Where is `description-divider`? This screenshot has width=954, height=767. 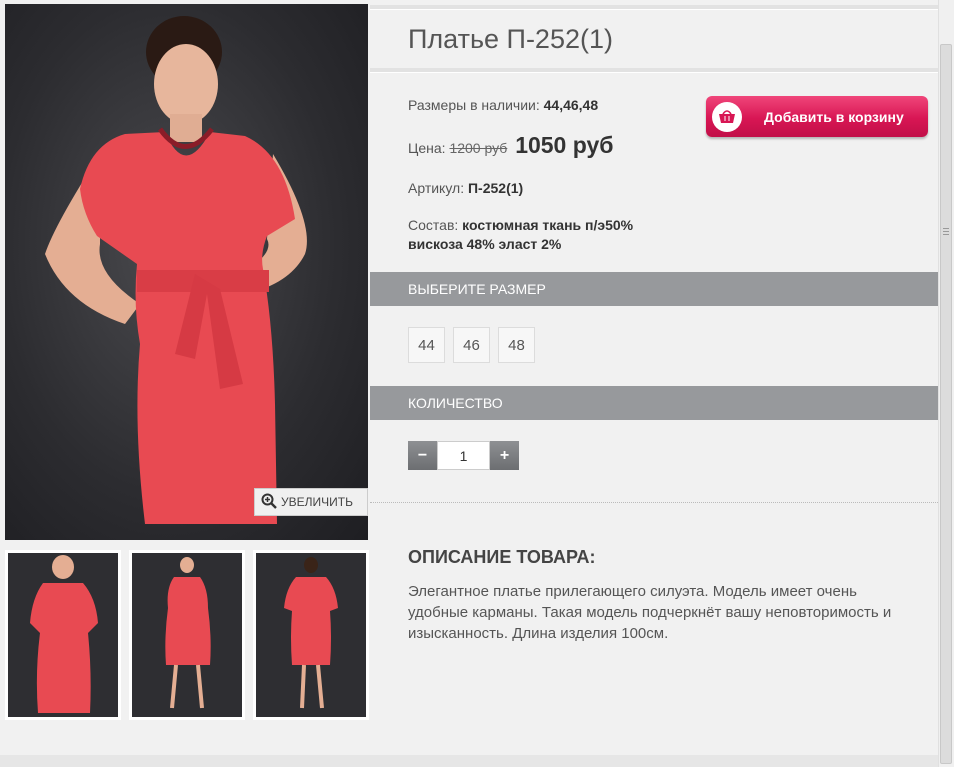
description-divider is located at coordinates (654, 502).